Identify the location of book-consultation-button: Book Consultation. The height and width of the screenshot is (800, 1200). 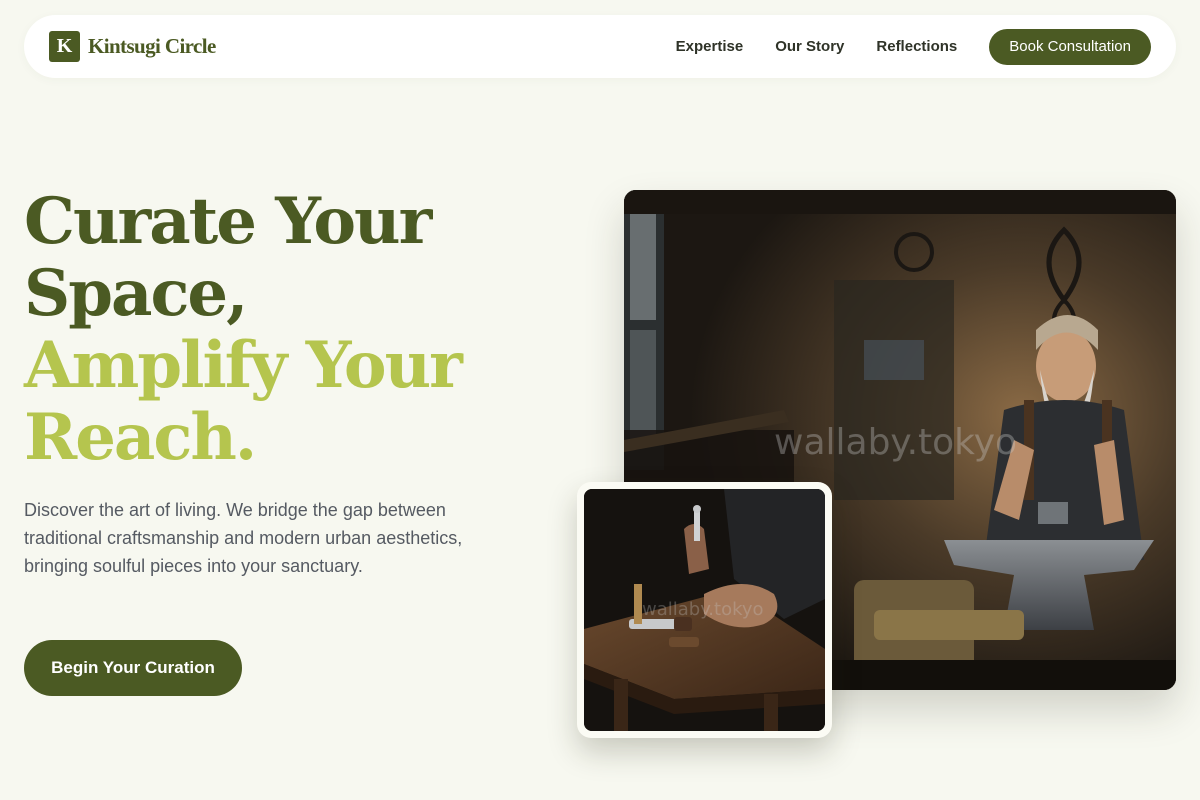
(1070, 46).